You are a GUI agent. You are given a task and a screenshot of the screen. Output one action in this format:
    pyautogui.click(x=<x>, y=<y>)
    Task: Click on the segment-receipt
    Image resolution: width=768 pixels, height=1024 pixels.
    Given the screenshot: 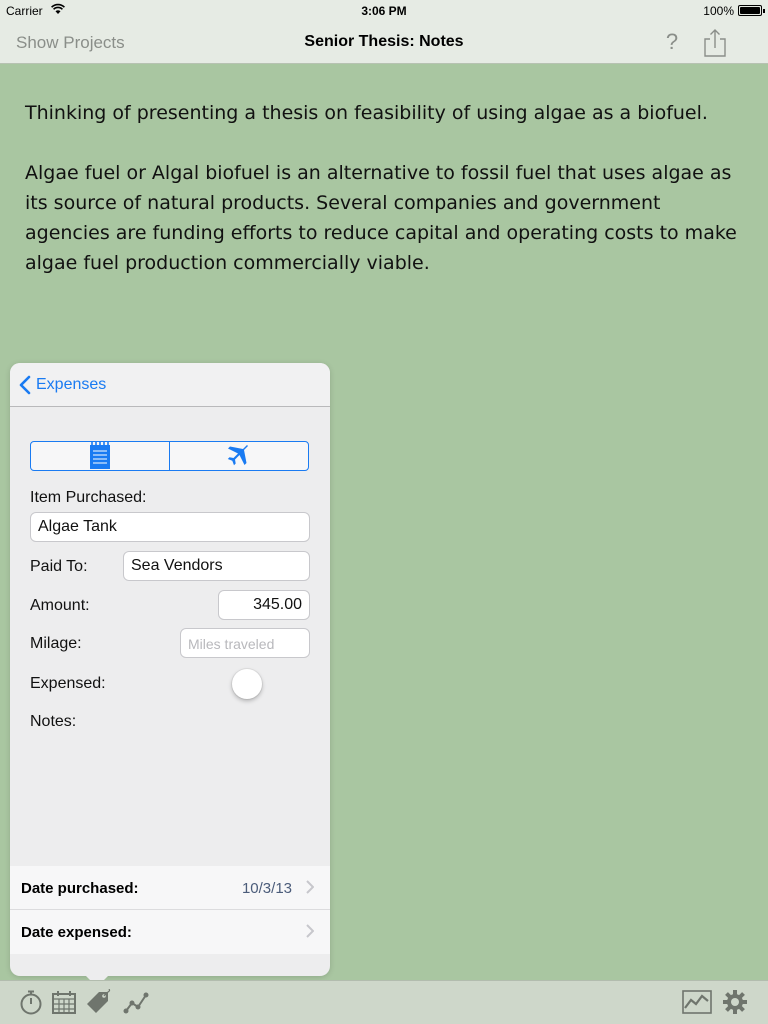 What is the action you would take?
    pyautogui.click(x=100, y=456)
    